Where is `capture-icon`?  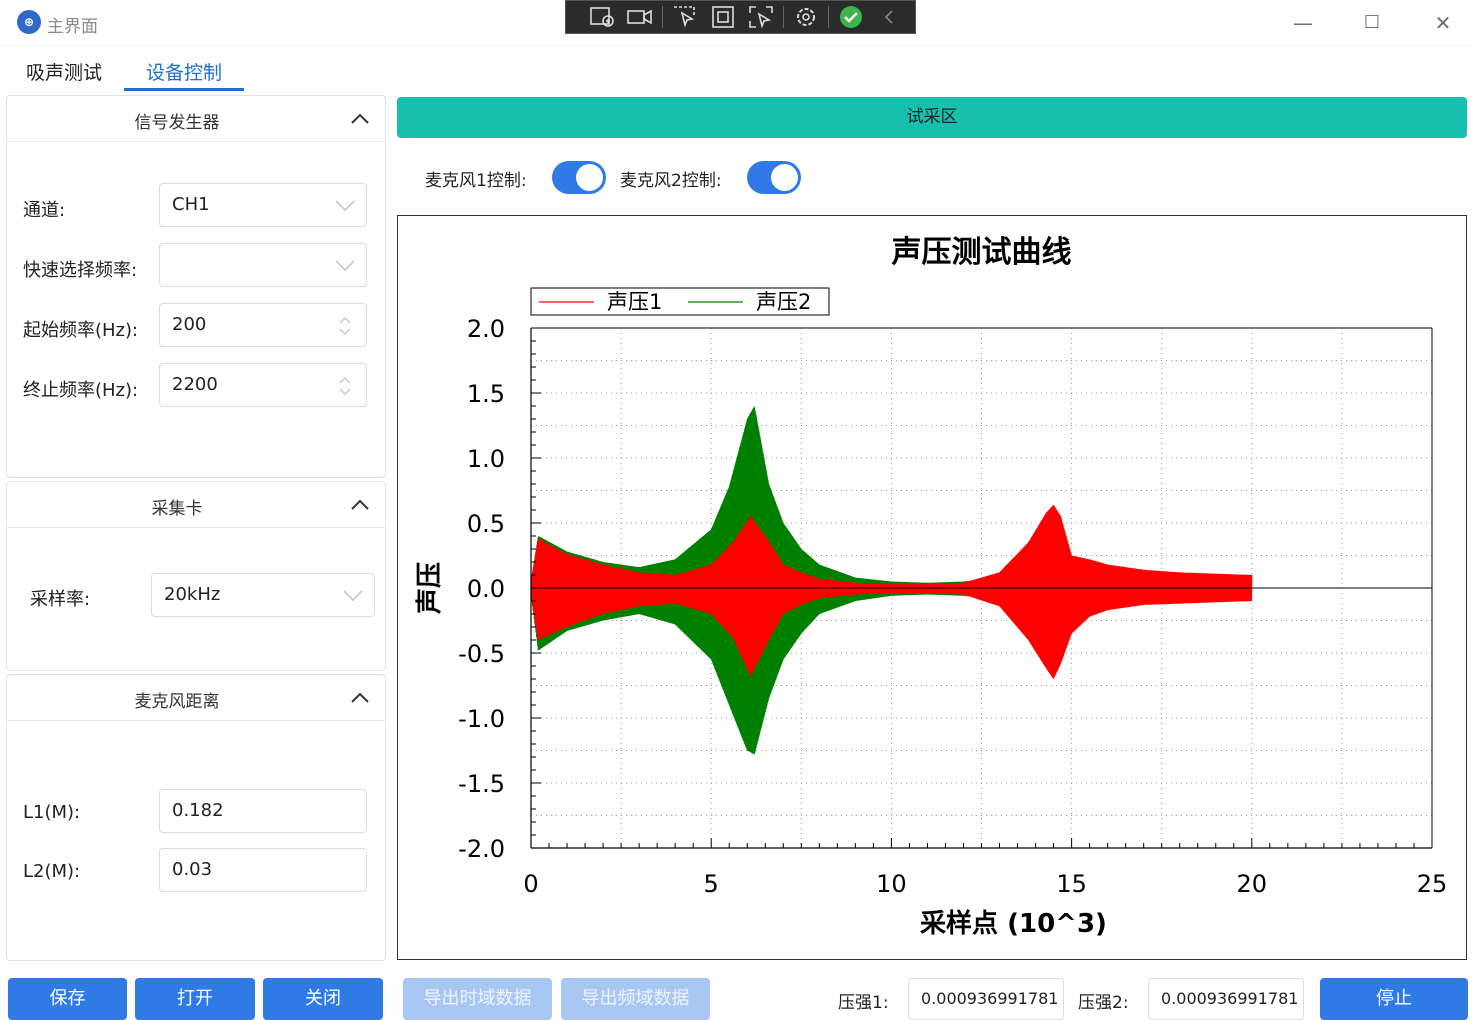 capture-icon is located at coordinates (602, 17).